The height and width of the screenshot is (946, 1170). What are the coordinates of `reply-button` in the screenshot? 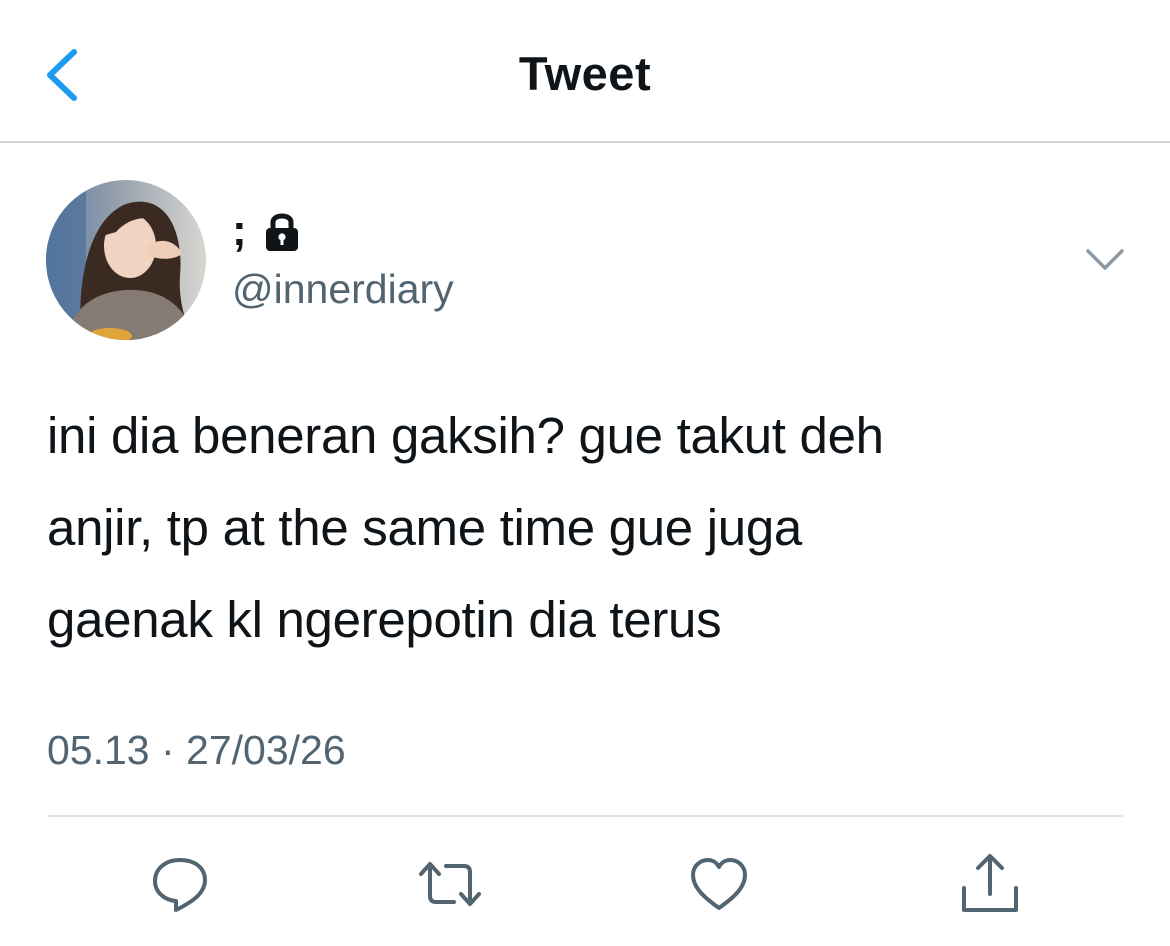 It's located at (180, 884).